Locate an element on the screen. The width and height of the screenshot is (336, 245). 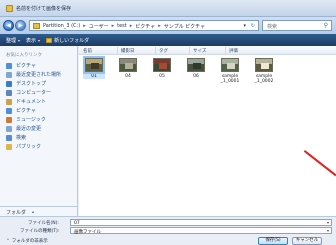
file-label: 01 is located at coordinates (94, 76).